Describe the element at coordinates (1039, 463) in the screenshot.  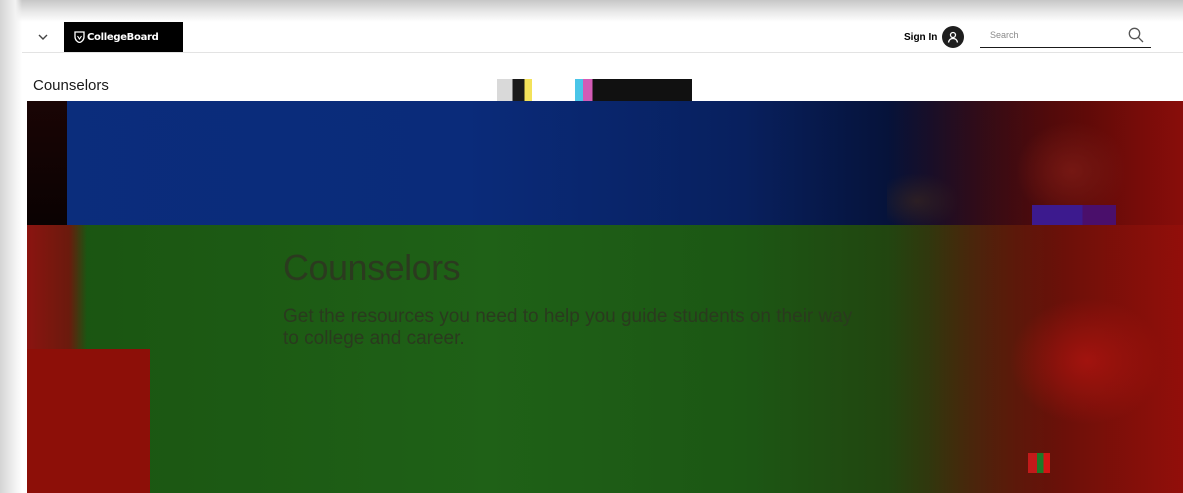
I see `hero-accent-mark` at that location.